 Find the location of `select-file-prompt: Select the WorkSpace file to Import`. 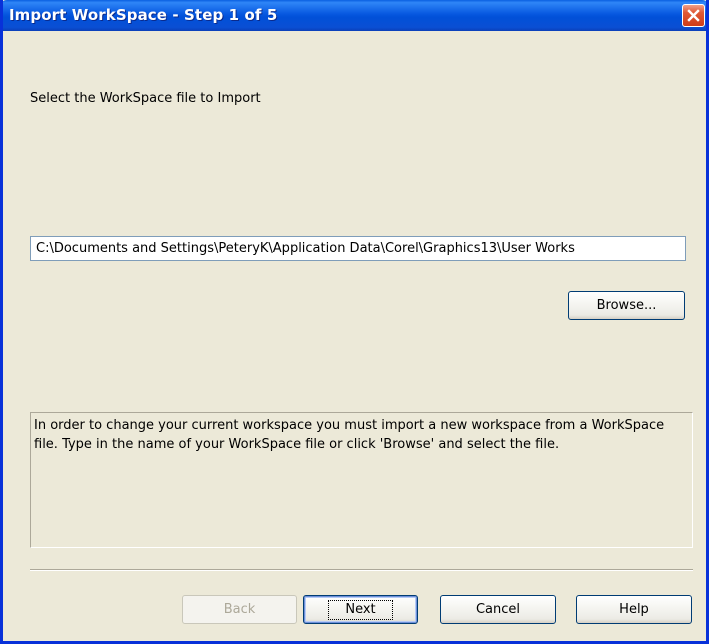

select-file-prompt: Select the WorkSpace file to Import is located at coordinates (145, 98).